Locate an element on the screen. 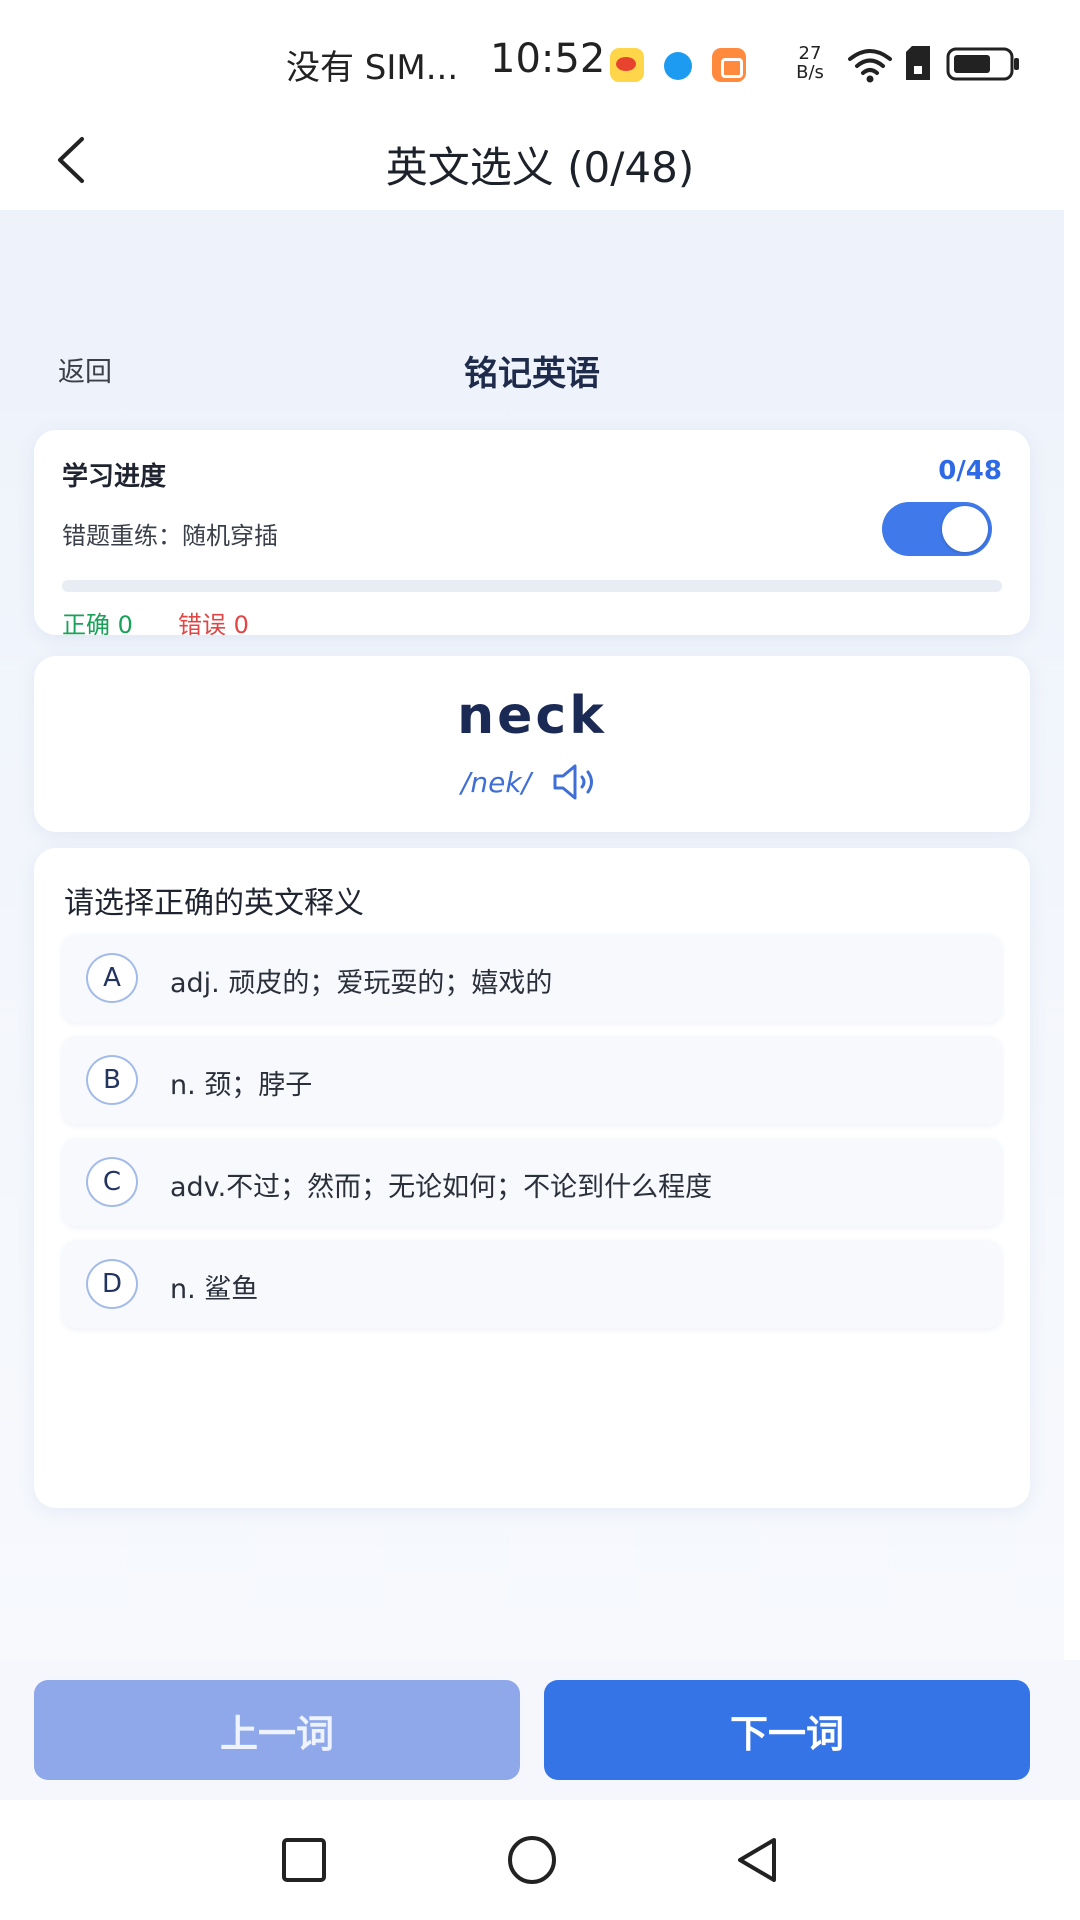 The width and height of the screenshot is (1080, 1920). option-letter: D is located at coordinates (112, 1284).